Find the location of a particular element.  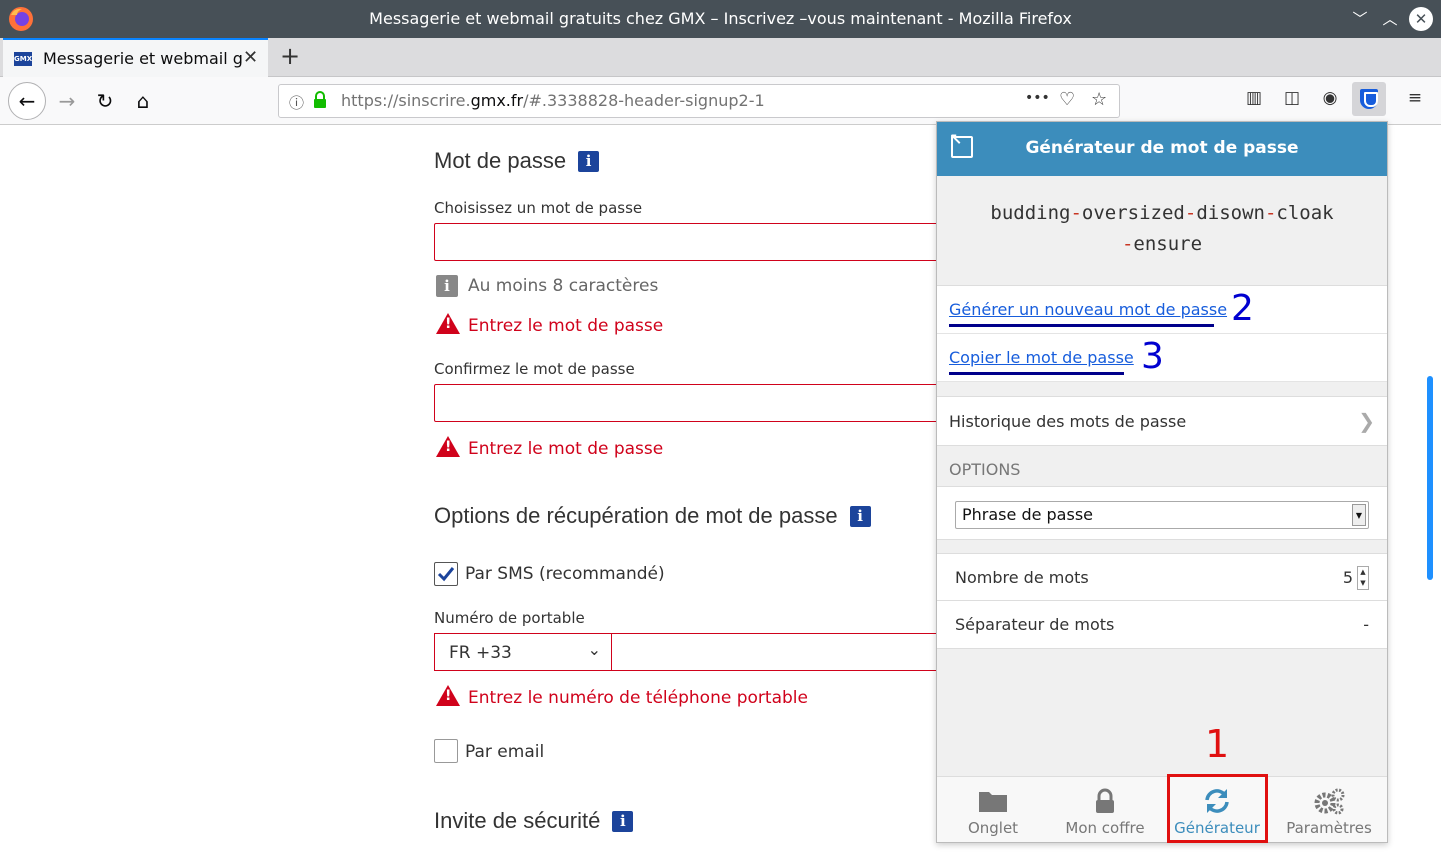

sms-checkbox is located at coordinates (446, 574).